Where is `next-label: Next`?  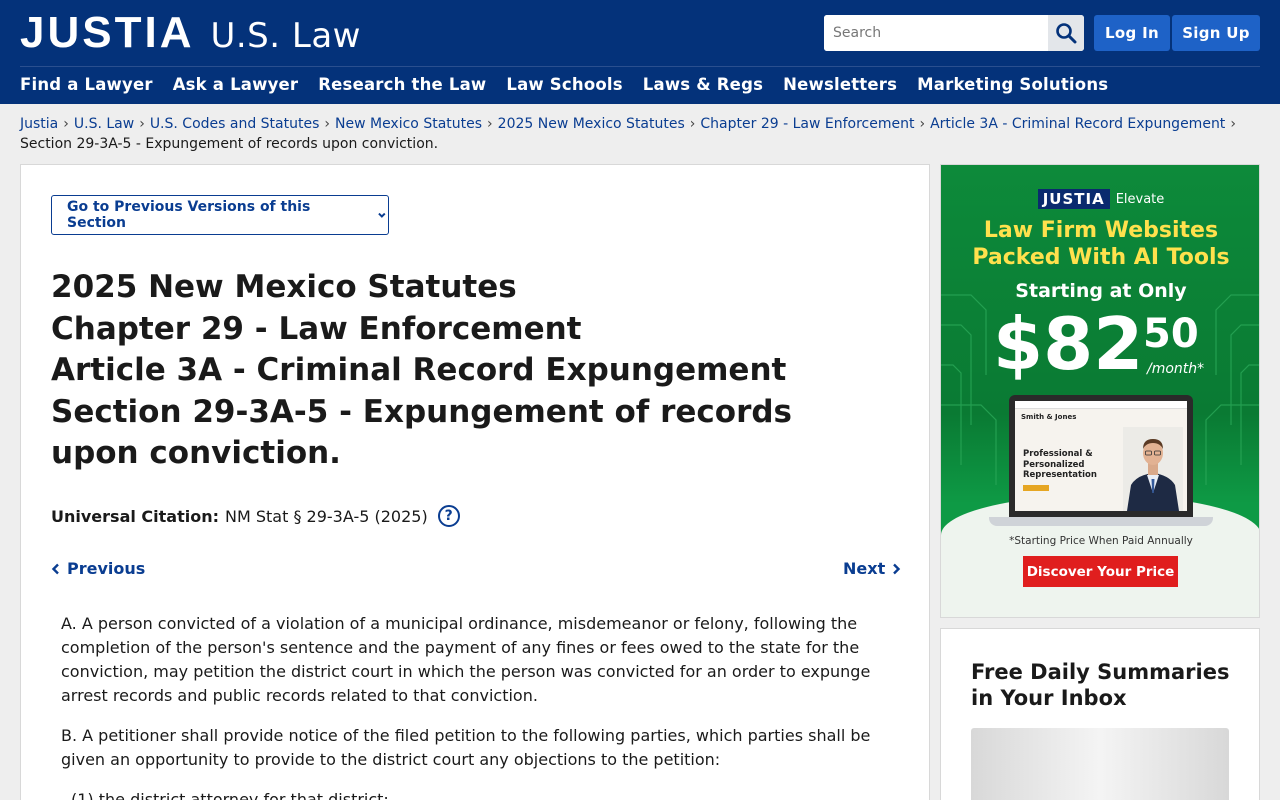
next-label: Next is located at coordinates (864, 568).